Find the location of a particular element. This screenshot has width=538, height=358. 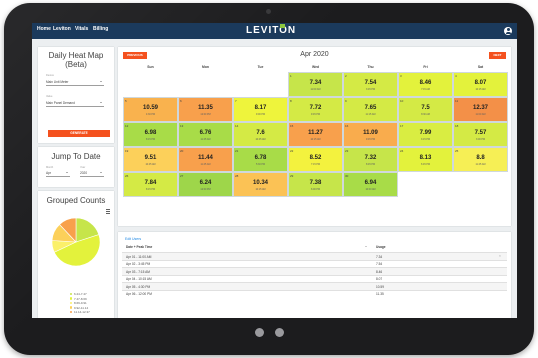

top-nav: Home Leviton Vitals Billing LEVITON is located at coordinates (274, 31).